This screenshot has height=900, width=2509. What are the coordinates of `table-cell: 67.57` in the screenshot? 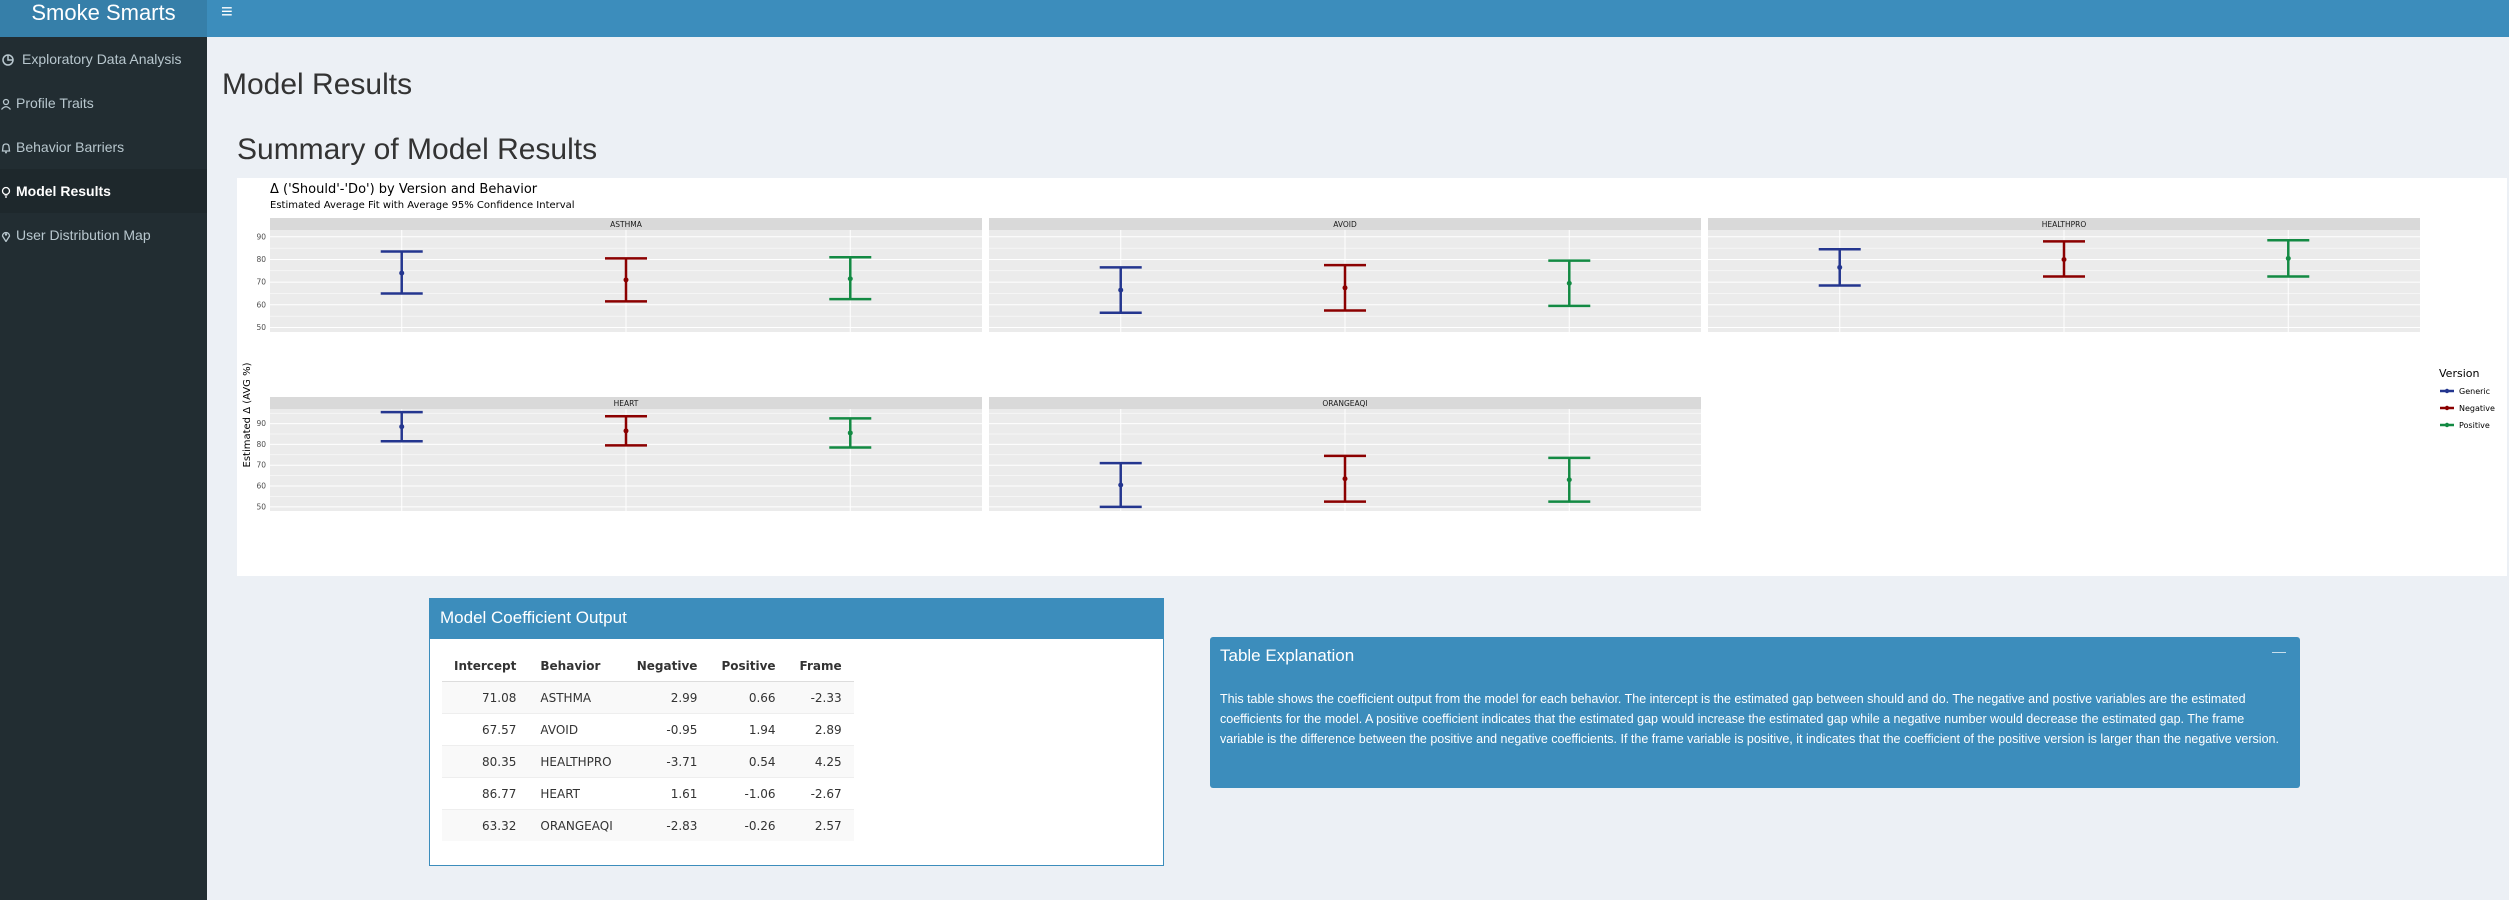 It's located at (485, 729).